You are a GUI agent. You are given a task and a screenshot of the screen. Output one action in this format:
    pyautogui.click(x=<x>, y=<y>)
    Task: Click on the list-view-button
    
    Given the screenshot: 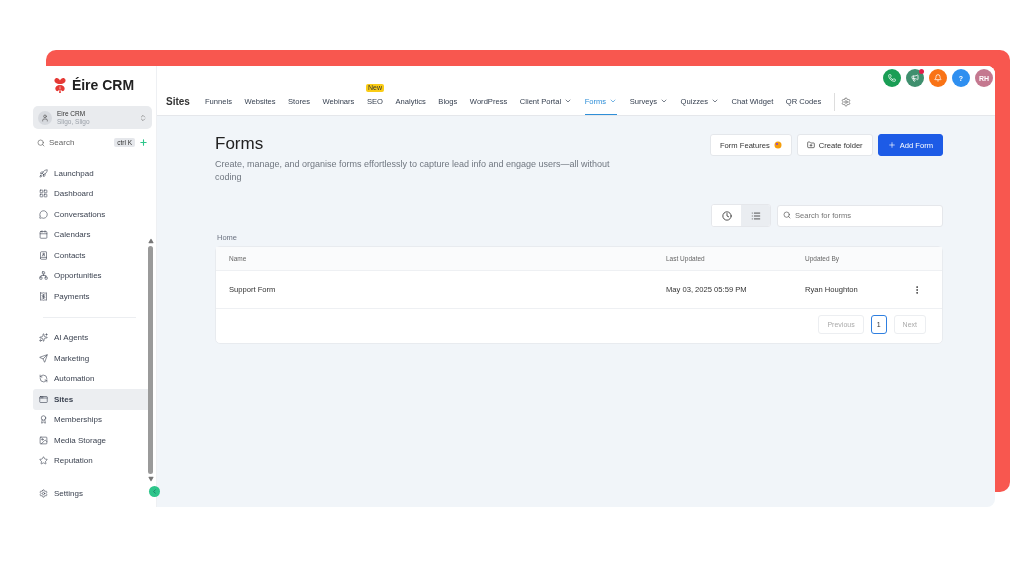 What is the action you would take?
    pyautogui.click(x=755, y=215)
    